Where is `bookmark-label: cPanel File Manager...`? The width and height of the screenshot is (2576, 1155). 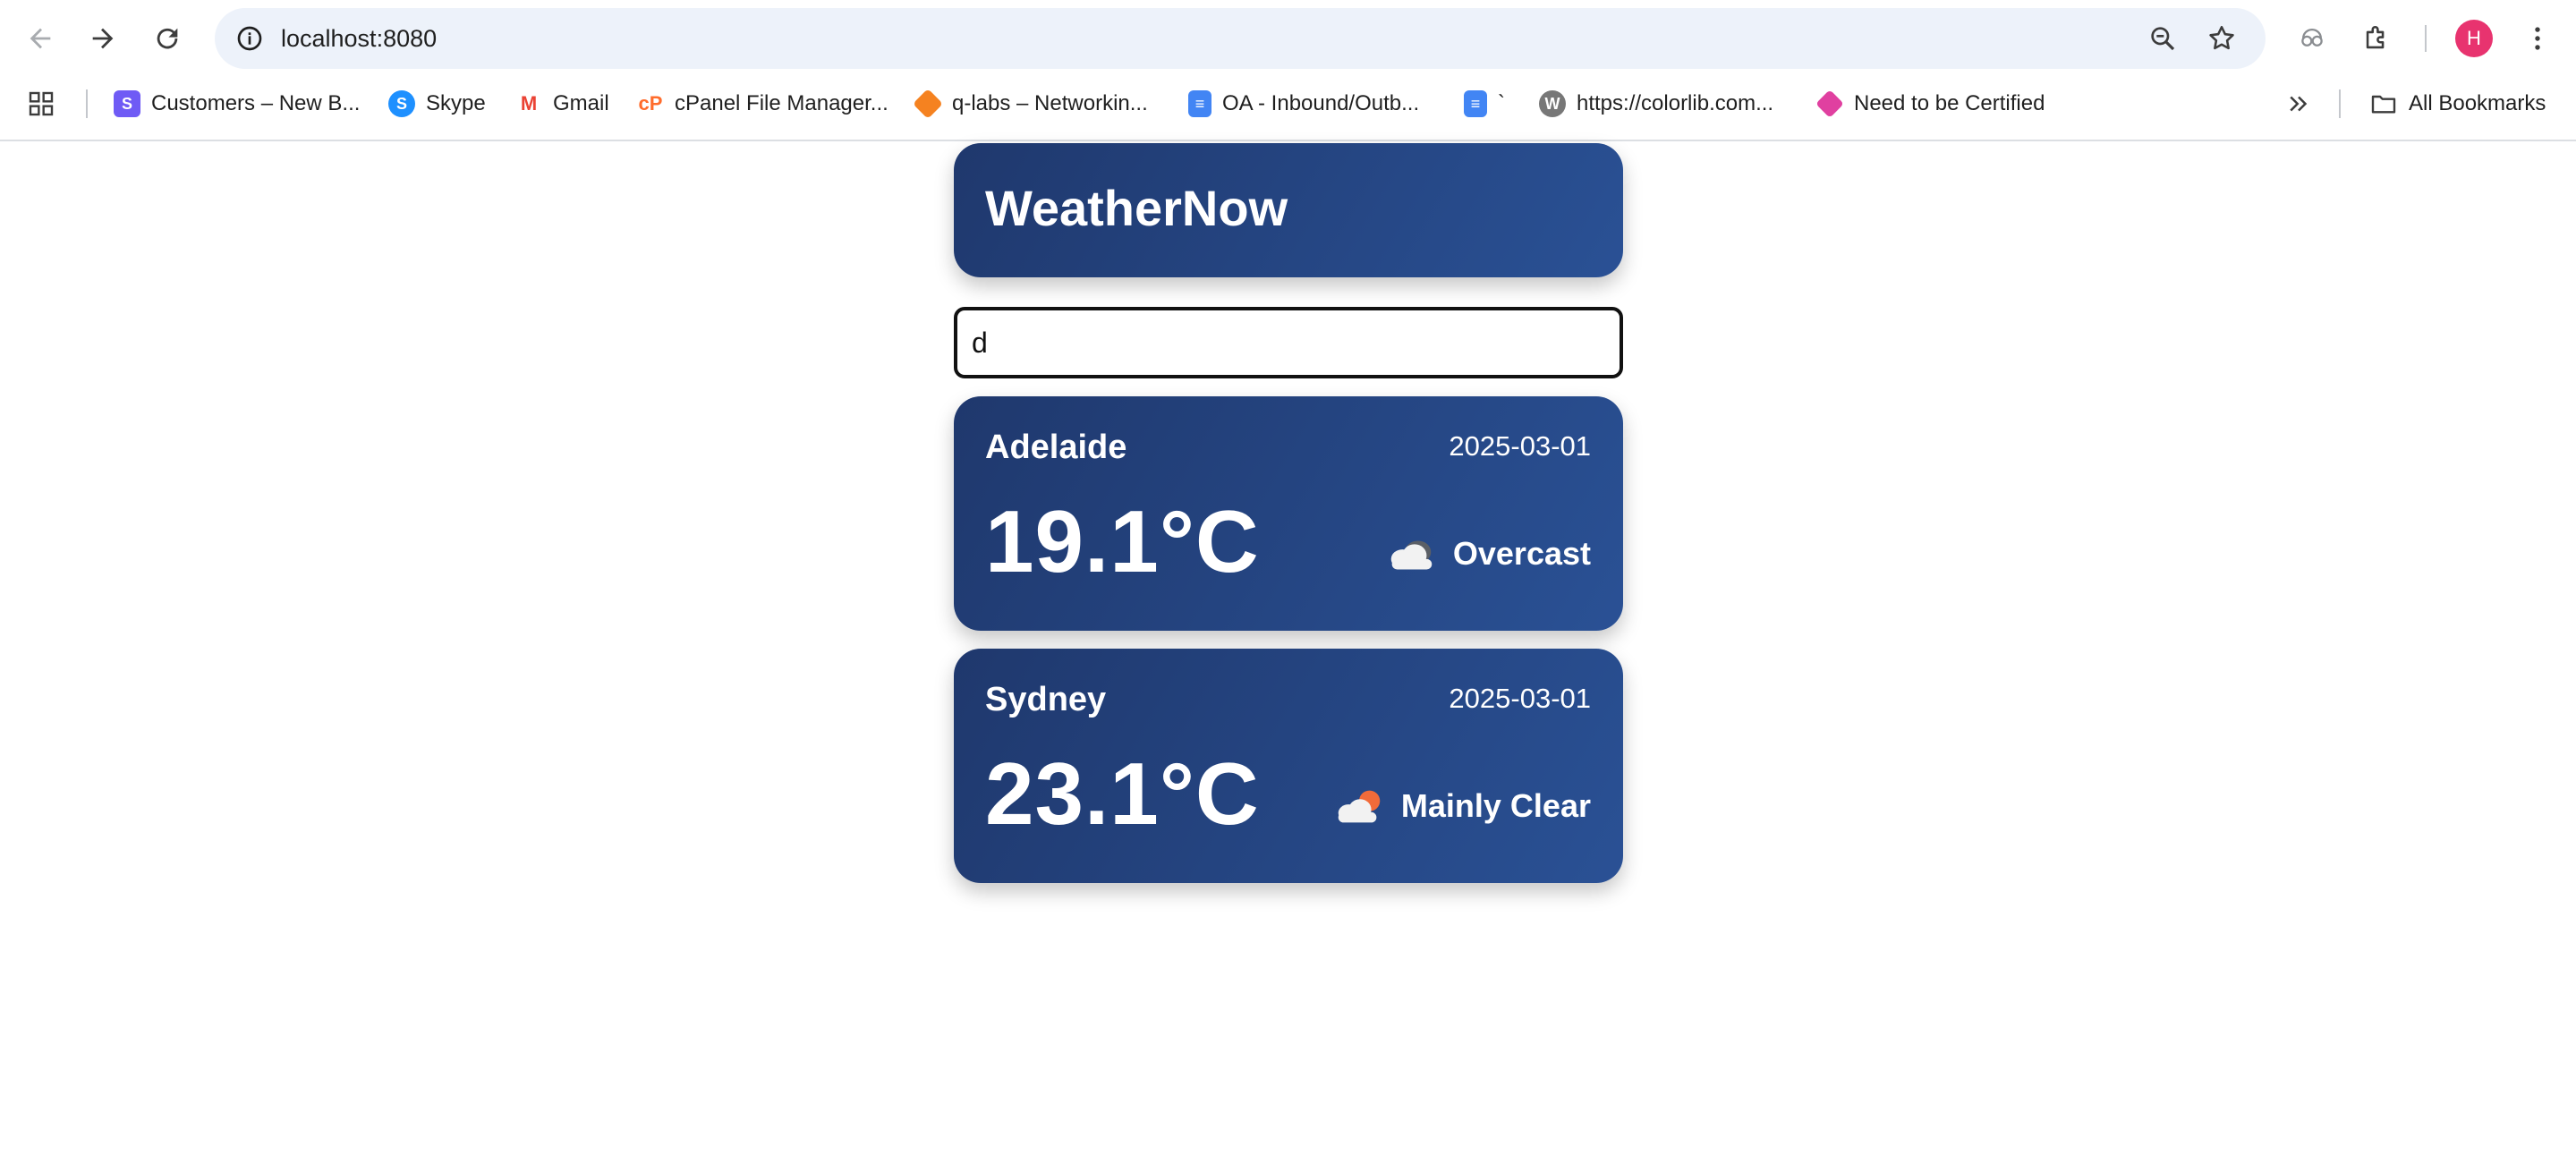 bookmark-label: cPanel File Manager... is located at coordinates (781, 103).